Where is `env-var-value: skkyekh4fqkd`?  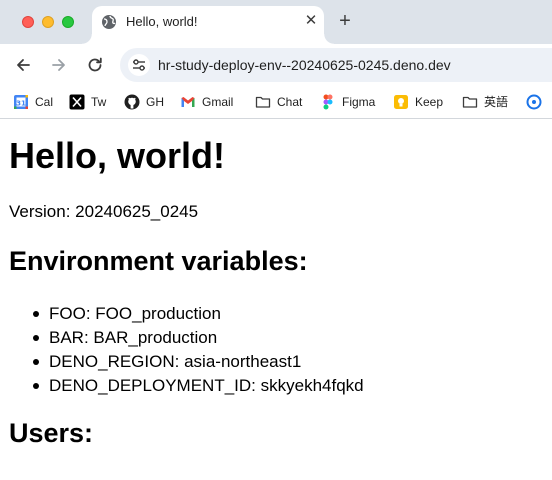 env-var-value: skkyekh4fqkd is located at coordinates (312, 385).